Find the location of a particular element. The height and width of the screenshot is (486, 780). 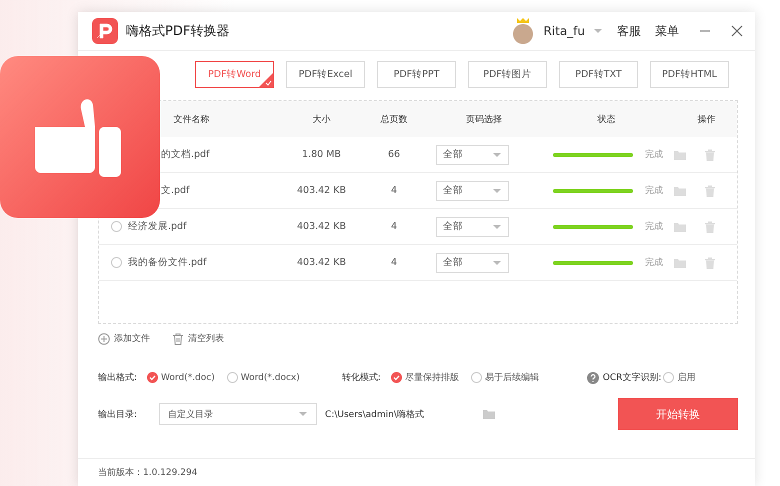

tab: PDF转Excel is located at coordinates (325, 74).